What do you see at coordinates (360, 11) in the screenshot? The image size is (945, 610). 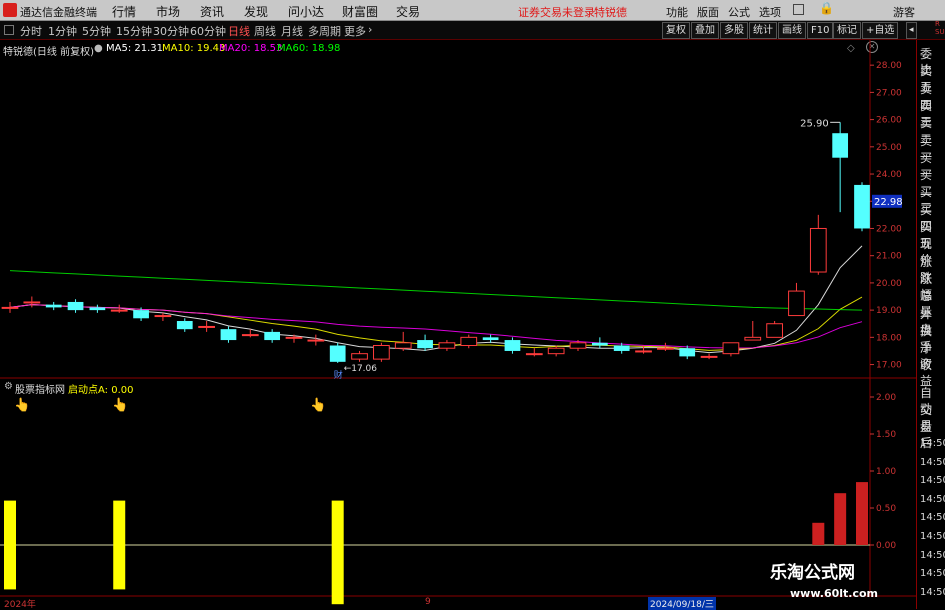 I see `menu-caifuquan: 财富圈` at bounding box center [360, 11].